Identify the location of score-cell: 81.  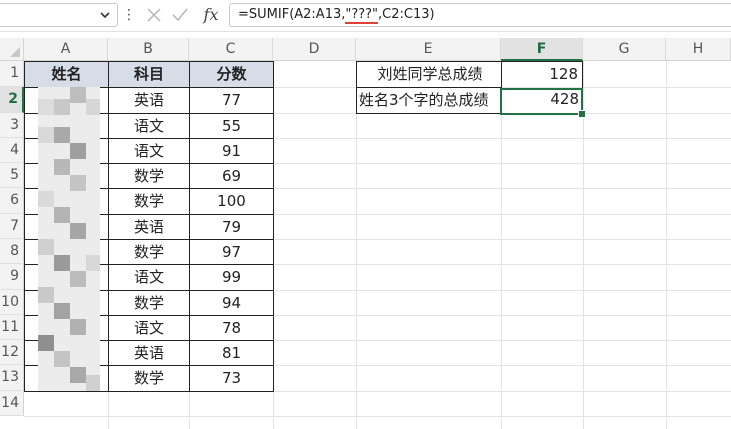
(232, 353).